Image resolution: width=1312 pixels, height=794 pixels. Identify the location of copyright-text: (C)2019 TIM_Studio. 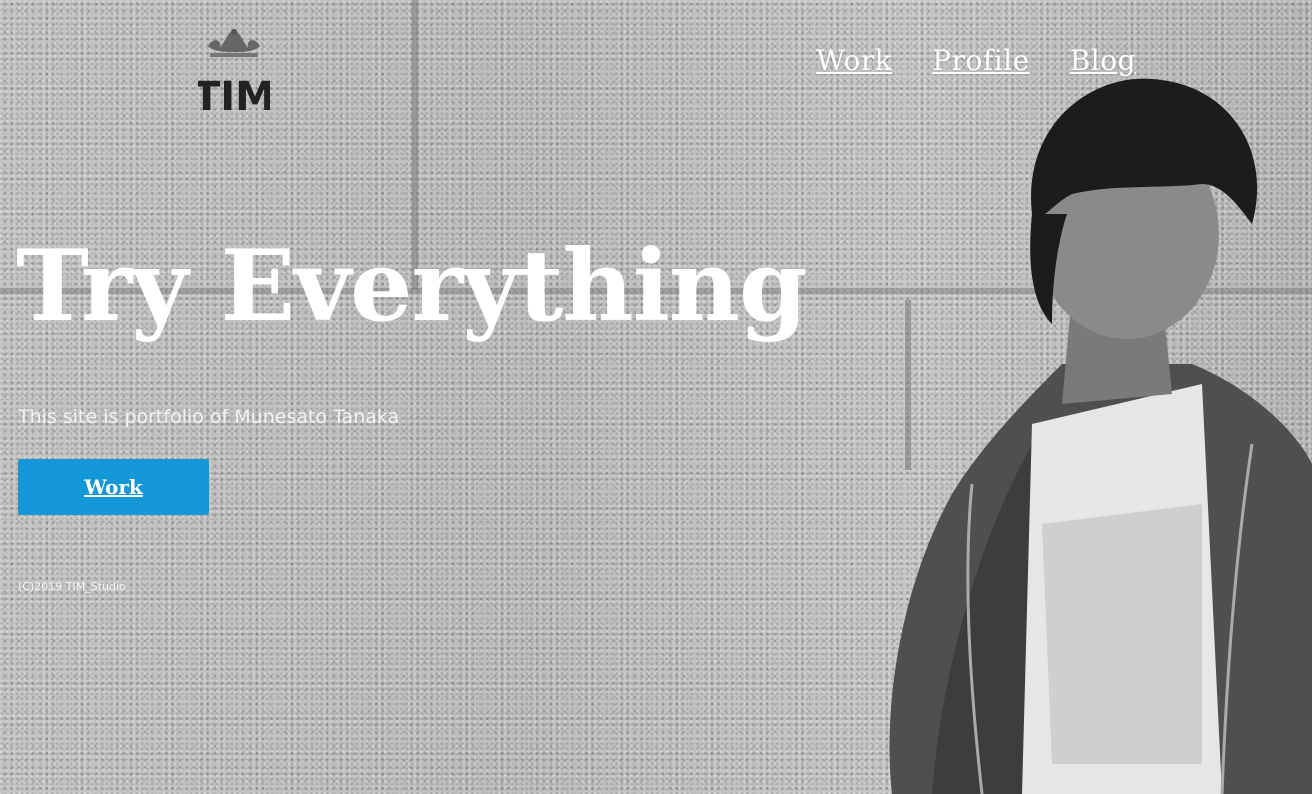
(72, 586).